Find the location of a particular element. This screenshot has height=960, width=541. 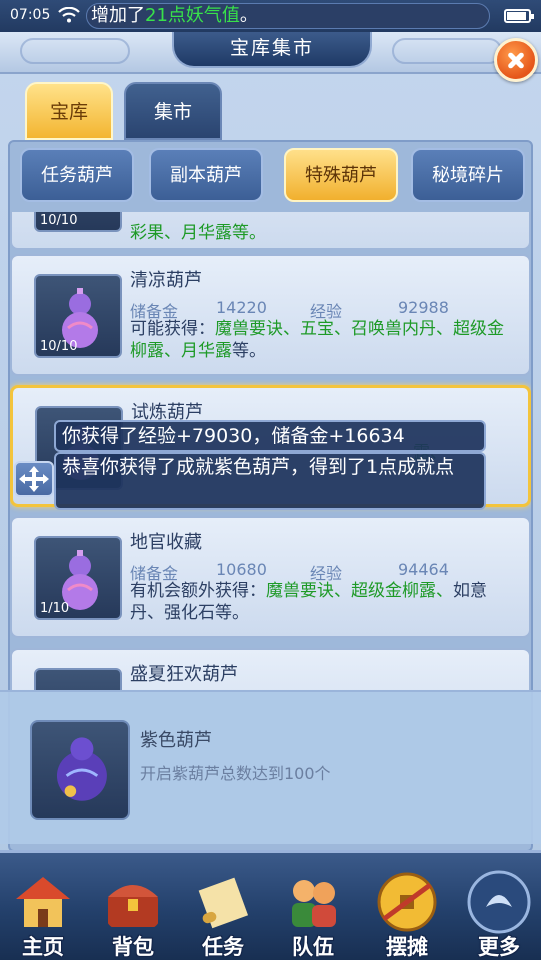

desc-rewards: 魔兽要诀、超级金柳露、 is located at coordinates (359, 591).